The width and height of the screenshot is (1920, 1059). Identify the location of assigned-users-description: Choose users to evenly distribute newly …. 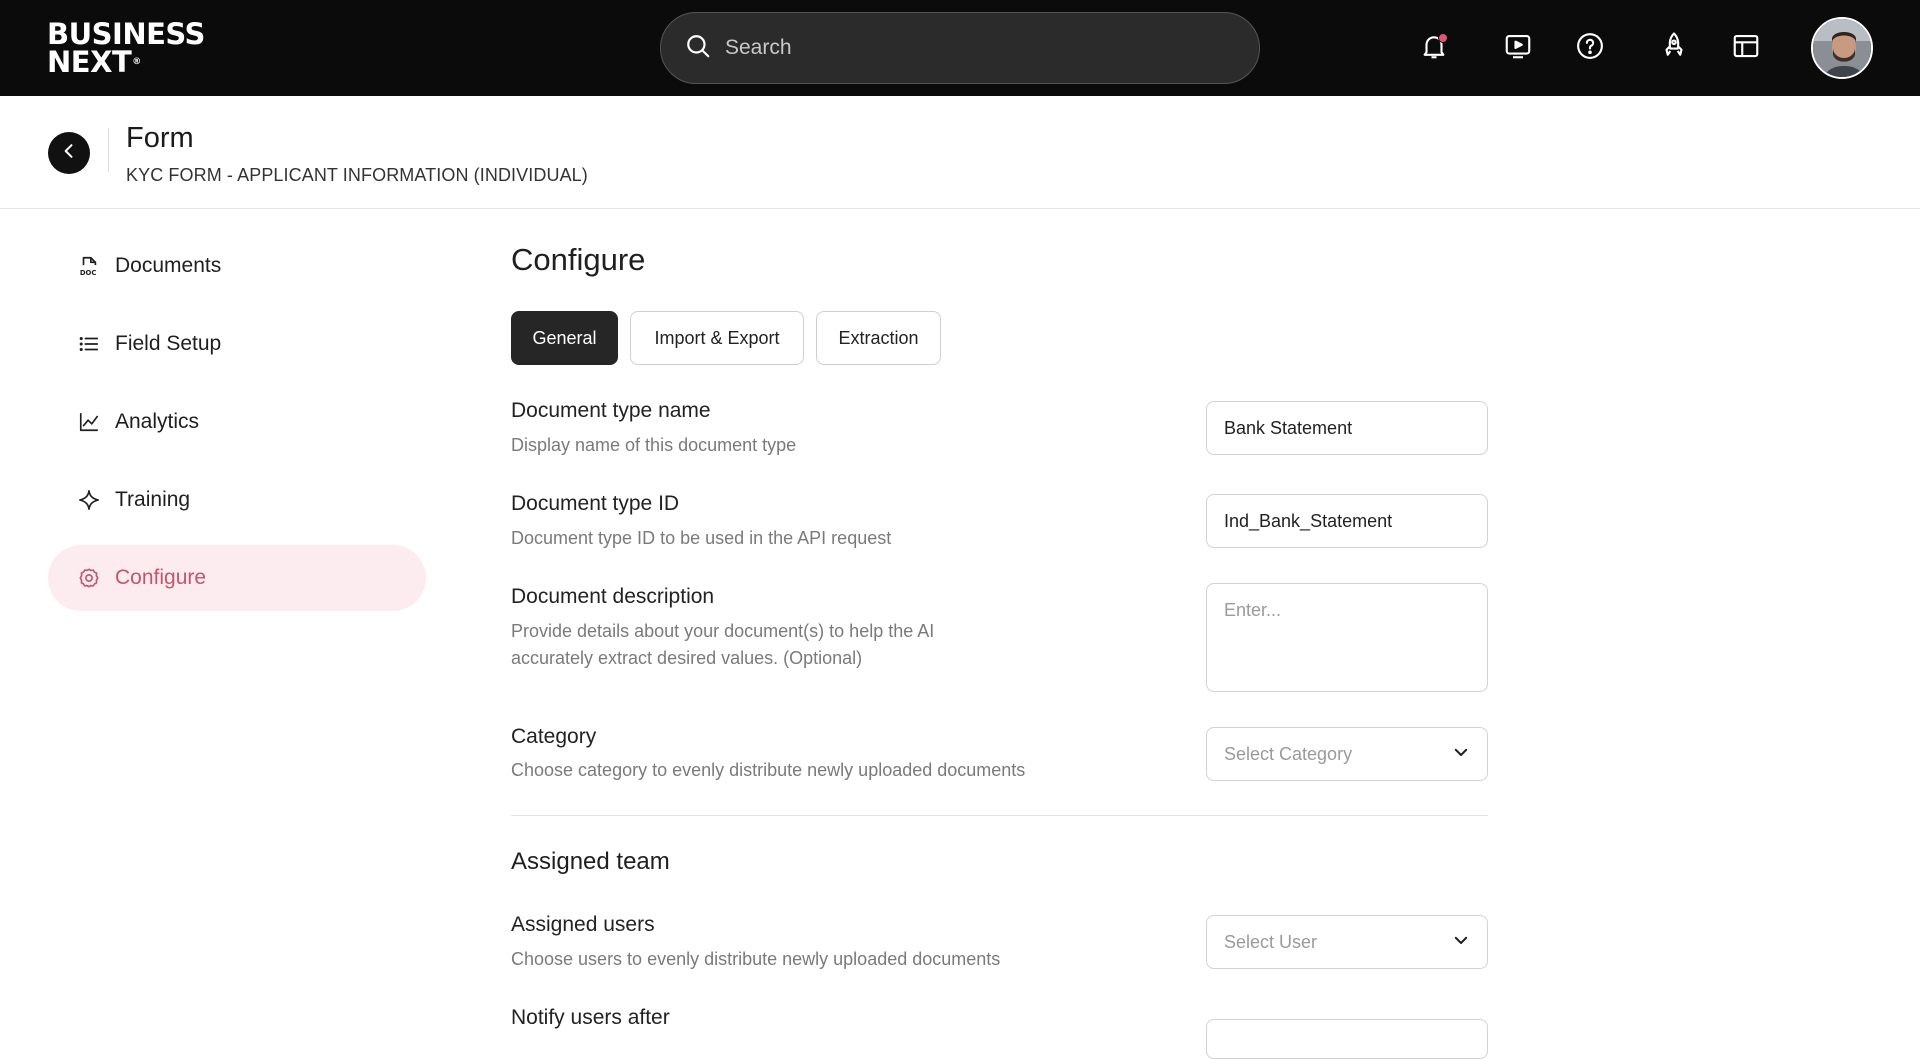
(756, 959).